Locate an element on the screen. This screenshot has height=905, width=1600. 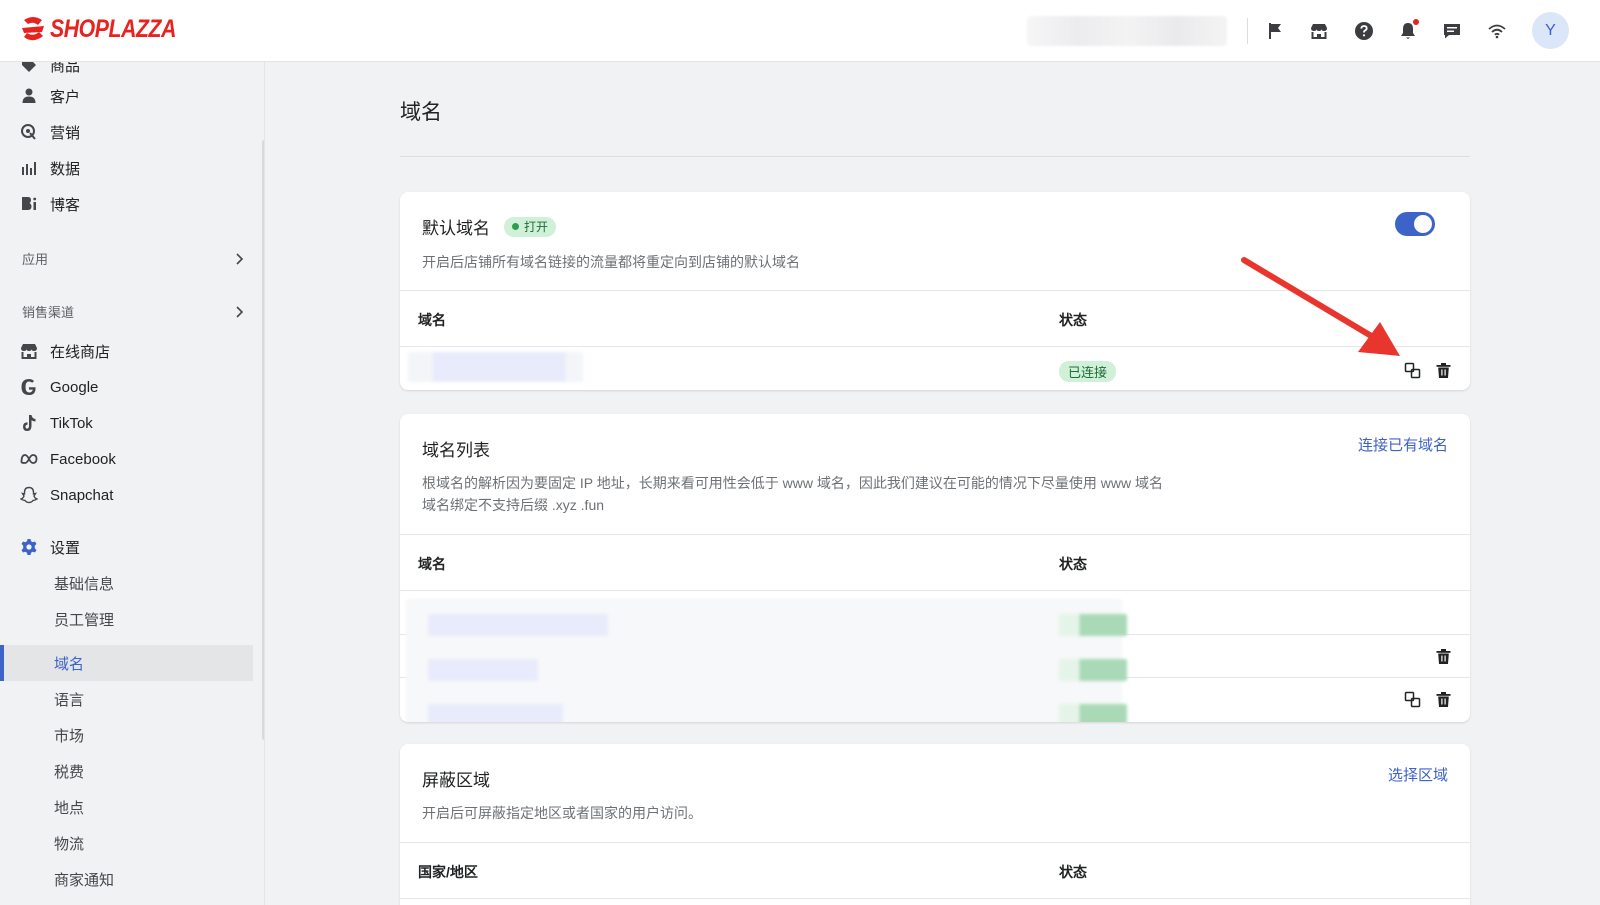
sidebar-item-analytics: 数据 is located at coordinates (50, 168).